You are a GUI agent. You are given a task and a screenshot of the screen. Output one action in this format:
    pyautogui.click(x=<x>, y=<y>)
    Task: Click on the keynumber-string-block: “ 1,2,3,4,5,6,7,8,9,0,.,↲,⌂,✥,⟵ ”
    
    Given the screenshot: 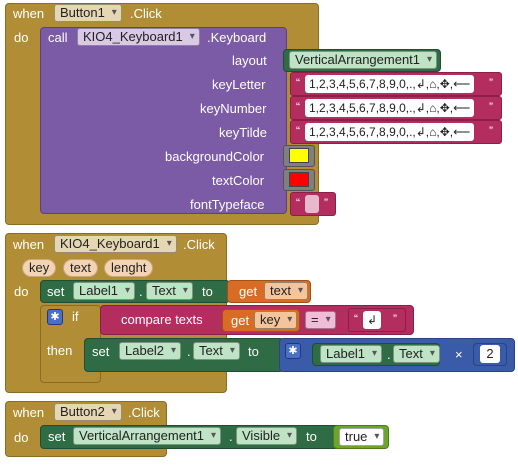 What is the action you would take?
    pyautogui.click(x=396, y=108)
    